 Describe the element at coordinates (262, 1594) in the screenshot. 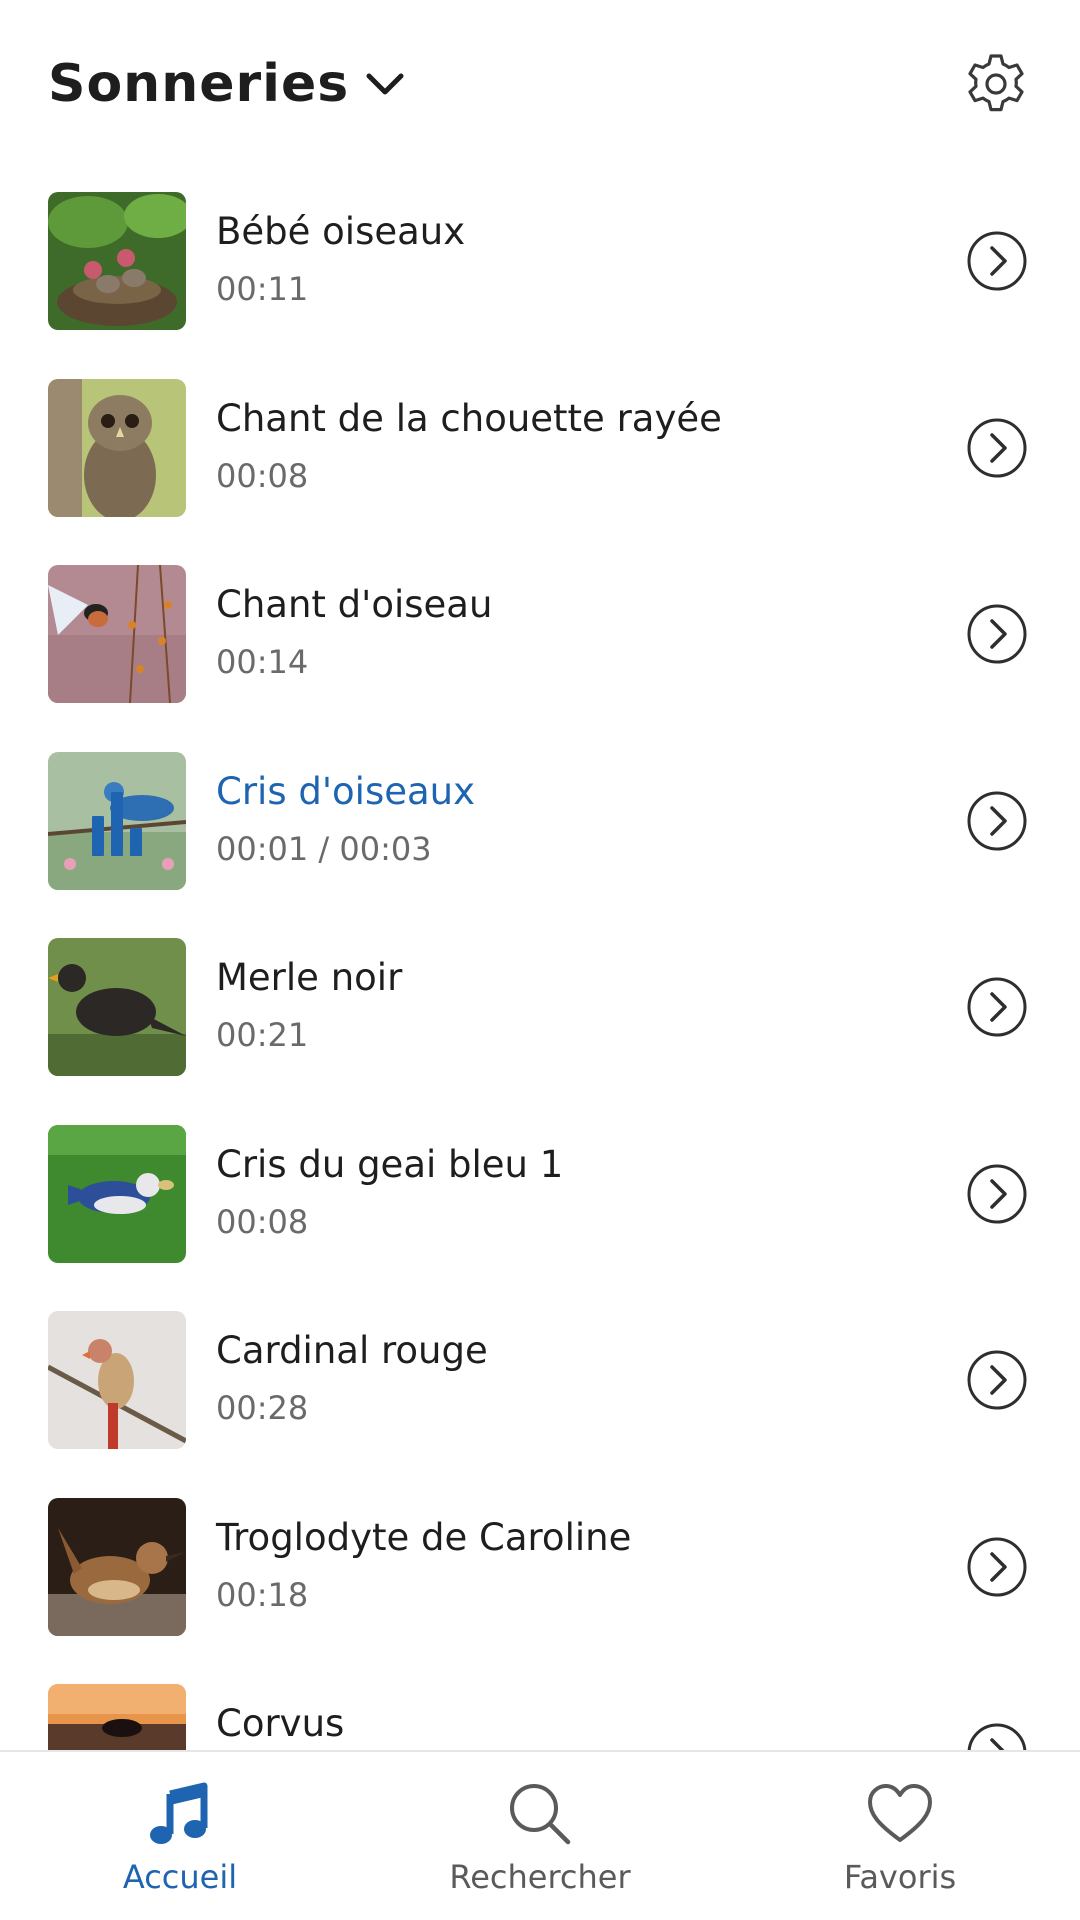

I see `ringtone-duration: 00:18` at that location.